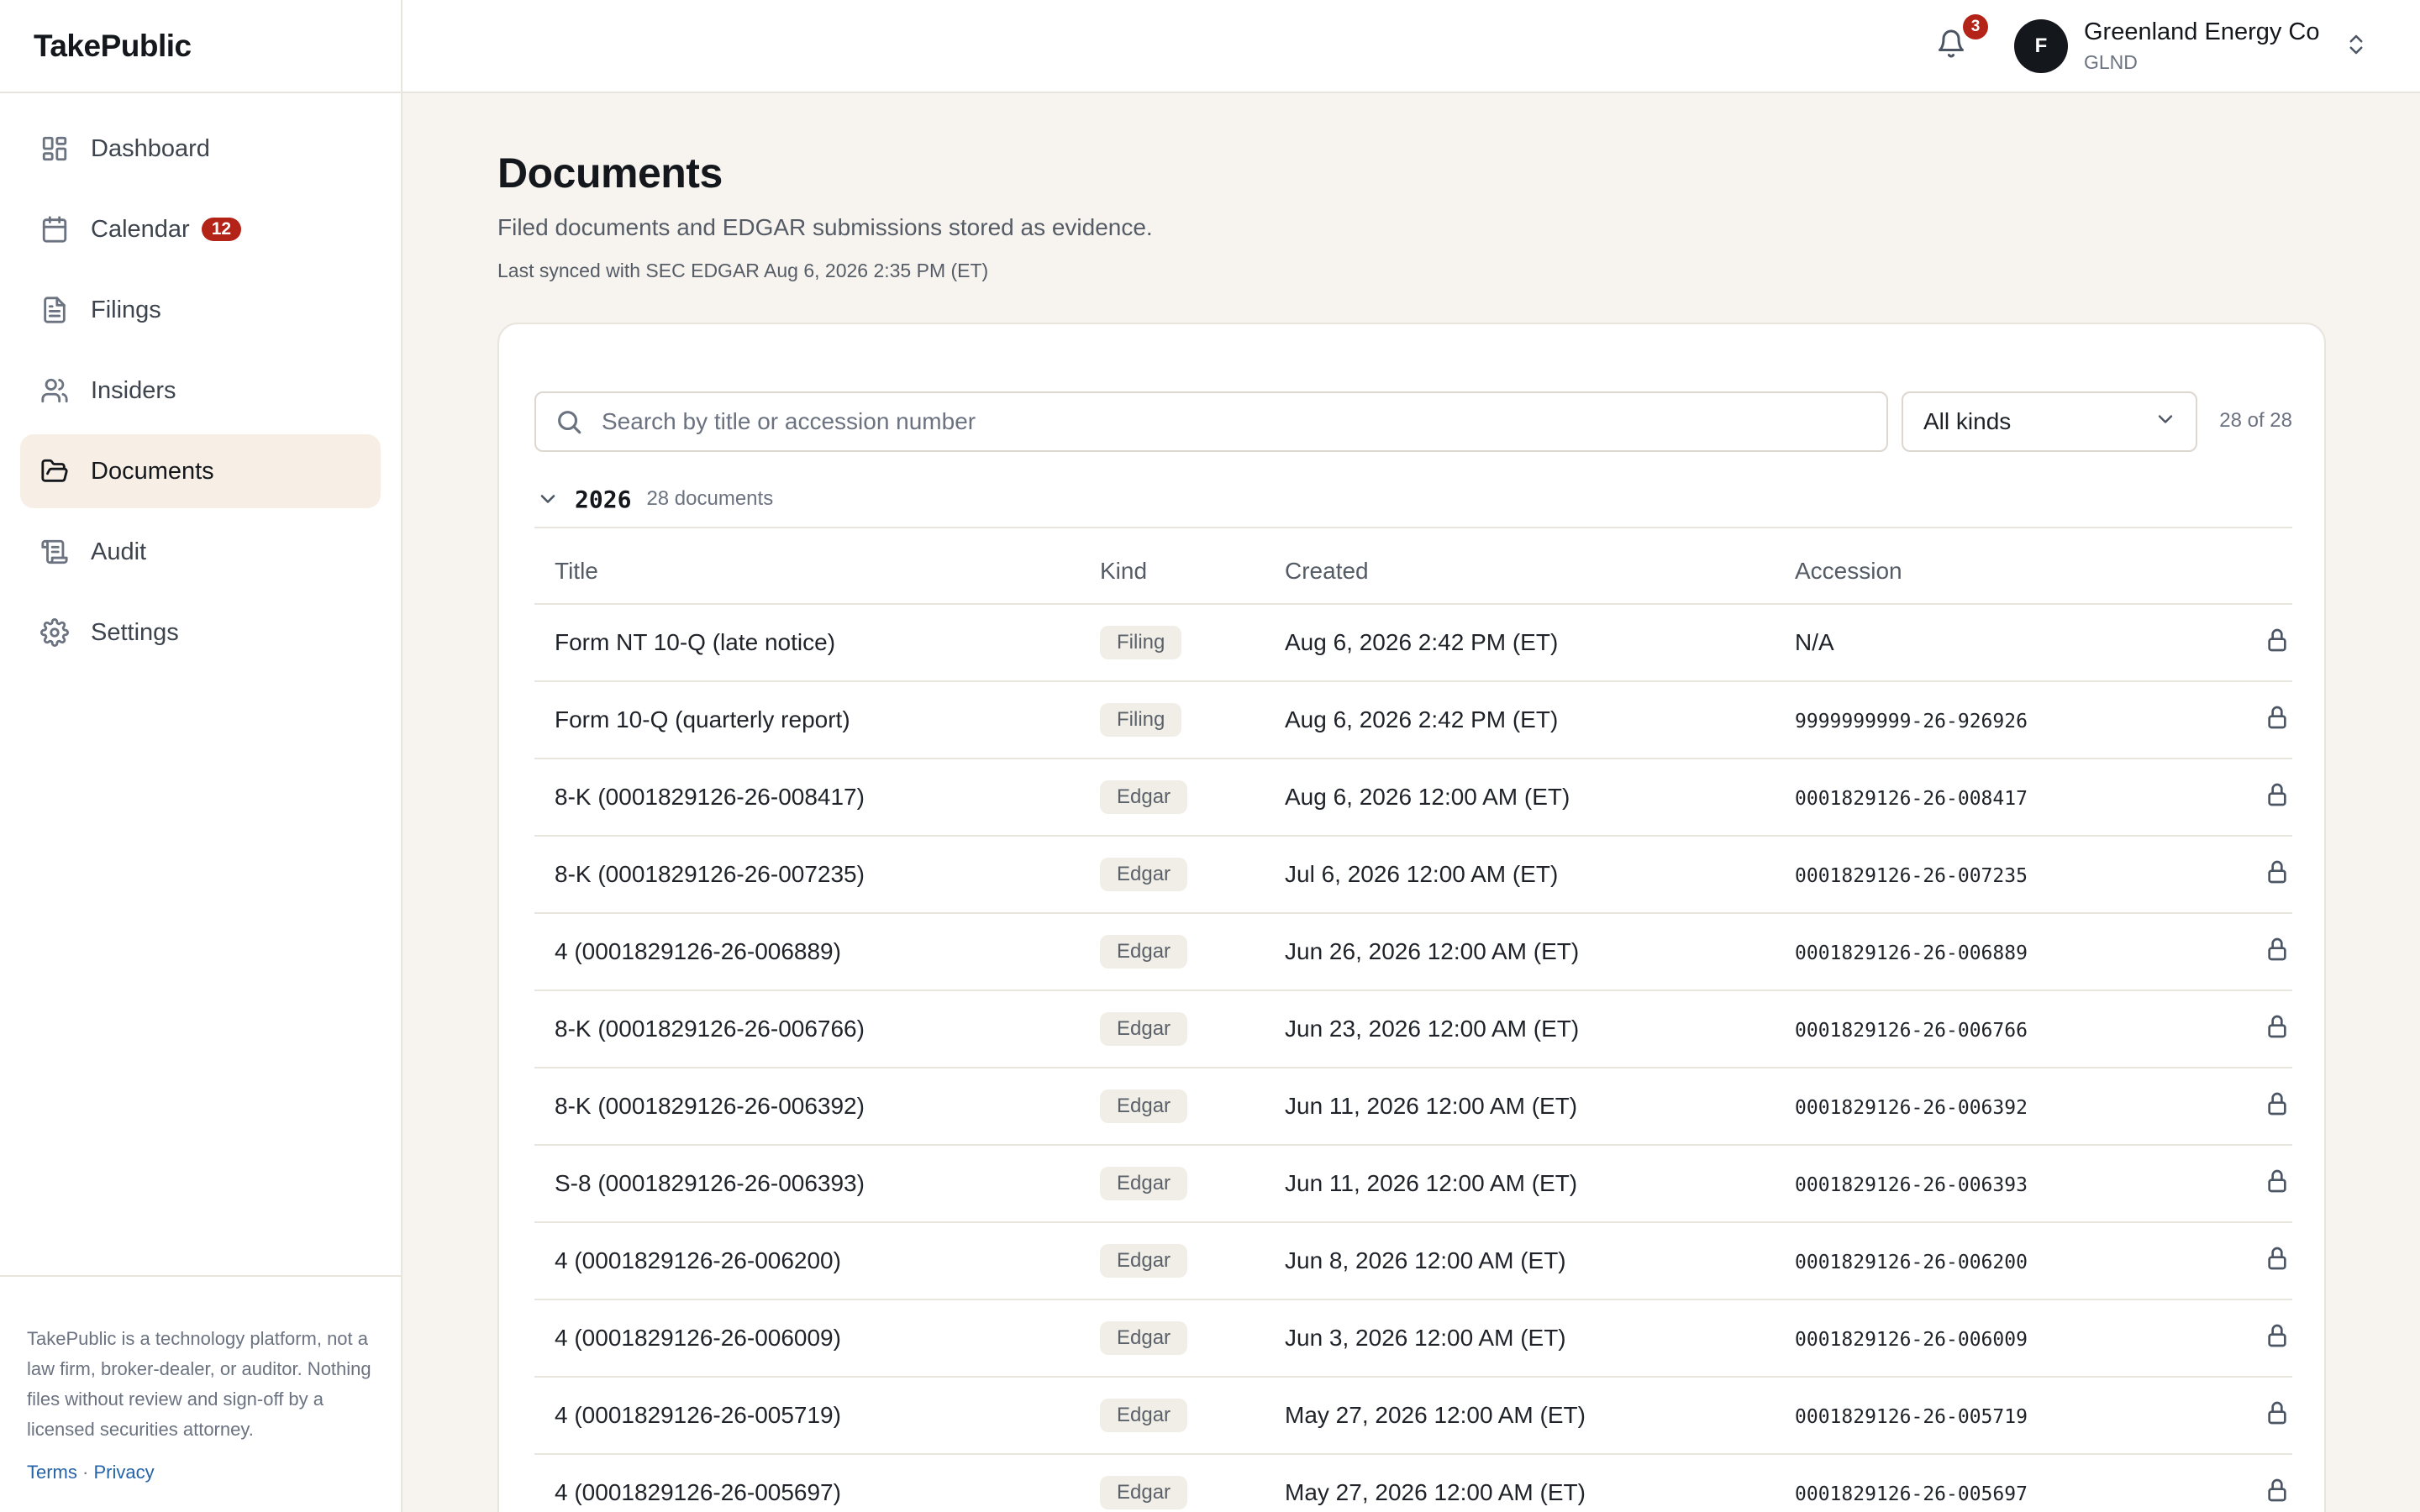 This screenshot has height=1512, width=2420. What do you see at coordinates (817, 1107) in the screenshot?
I see `document-title: 8-K (0001829126-26-006392)` at bounding box center [817, 1107].